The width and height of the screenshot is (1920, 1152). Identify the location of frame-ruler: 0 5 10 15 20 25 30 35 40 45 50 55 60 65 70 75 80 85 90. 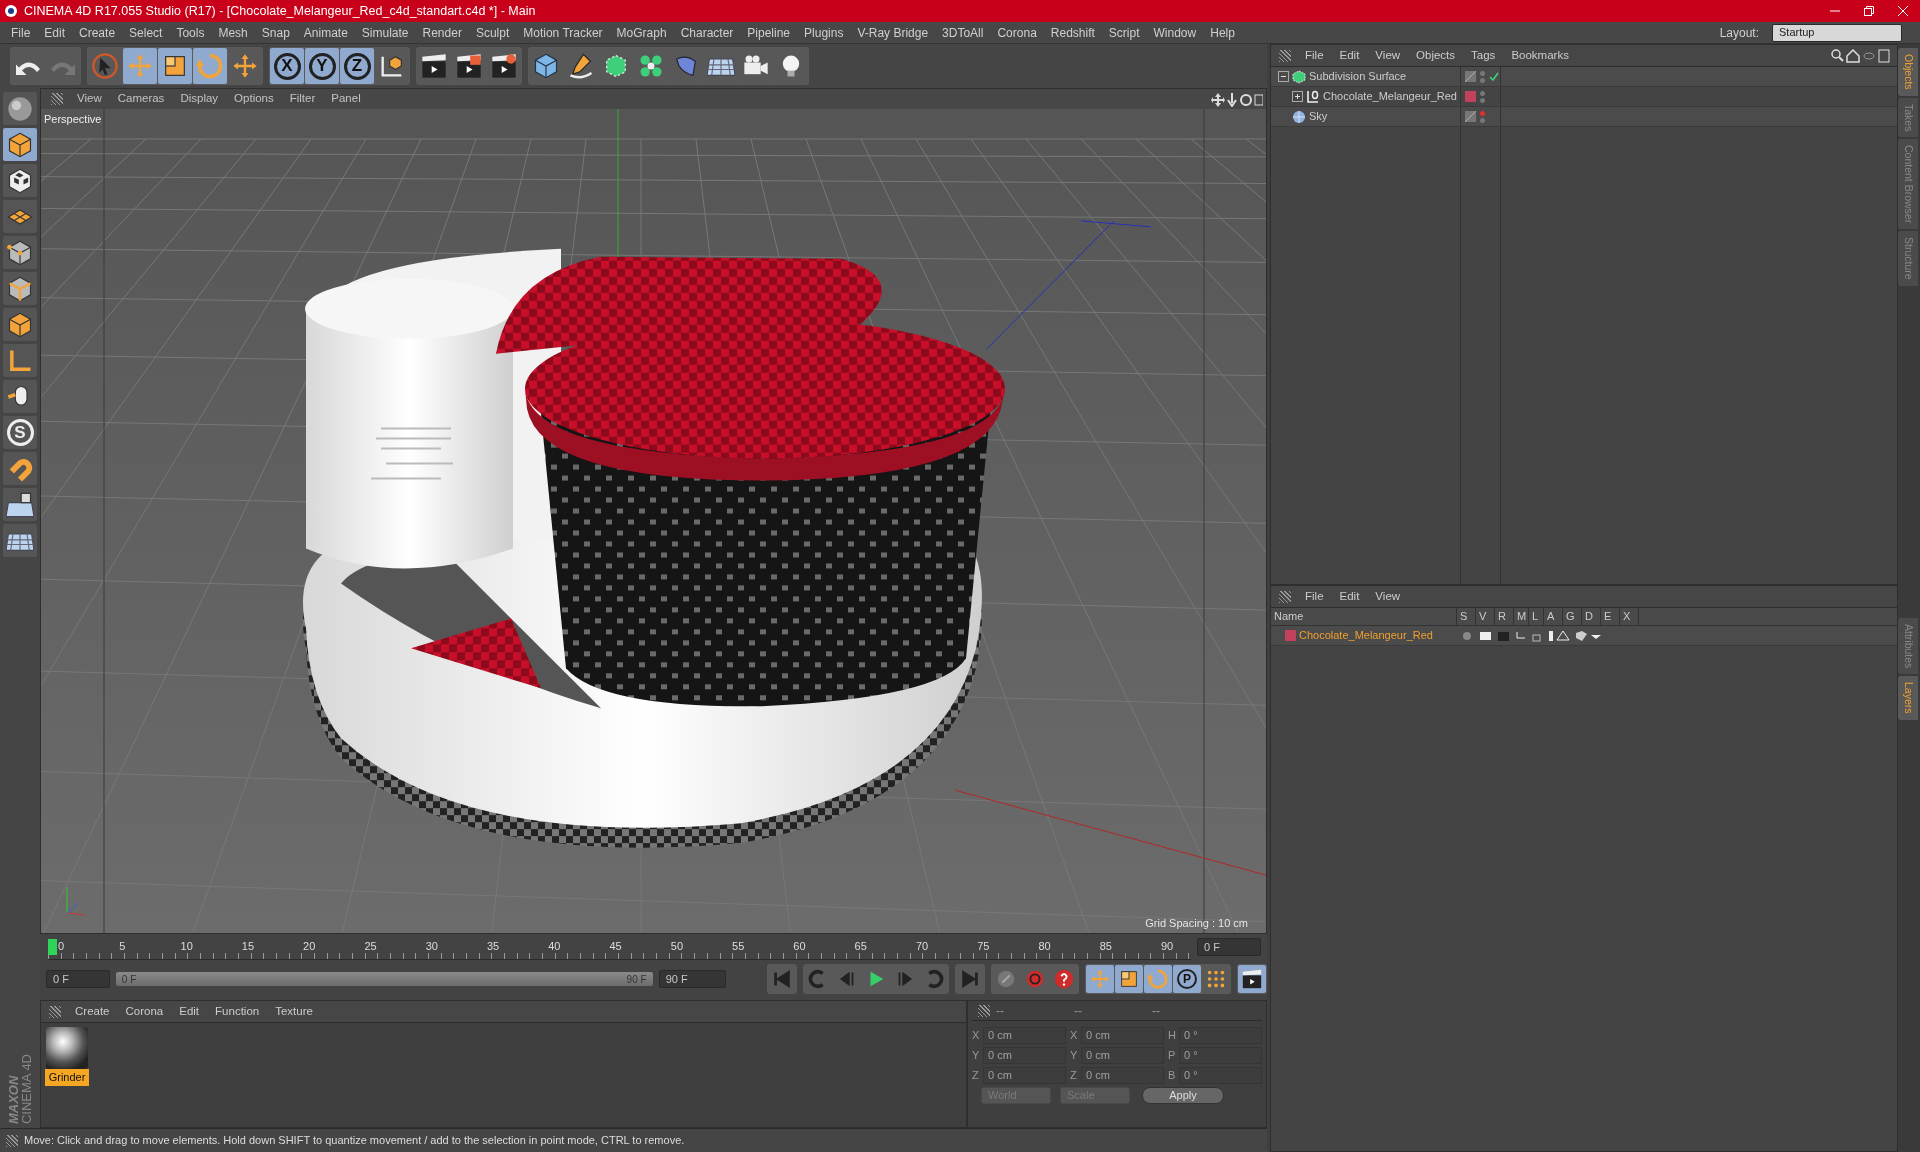
(619, 949).